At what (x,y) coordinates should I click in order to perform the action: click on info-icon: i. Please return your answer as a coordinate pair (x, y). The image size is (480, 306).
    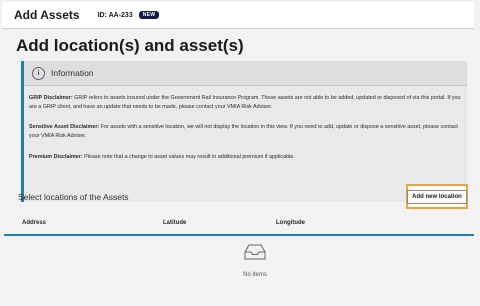
    Looking at the image, I should click on (38, 73).